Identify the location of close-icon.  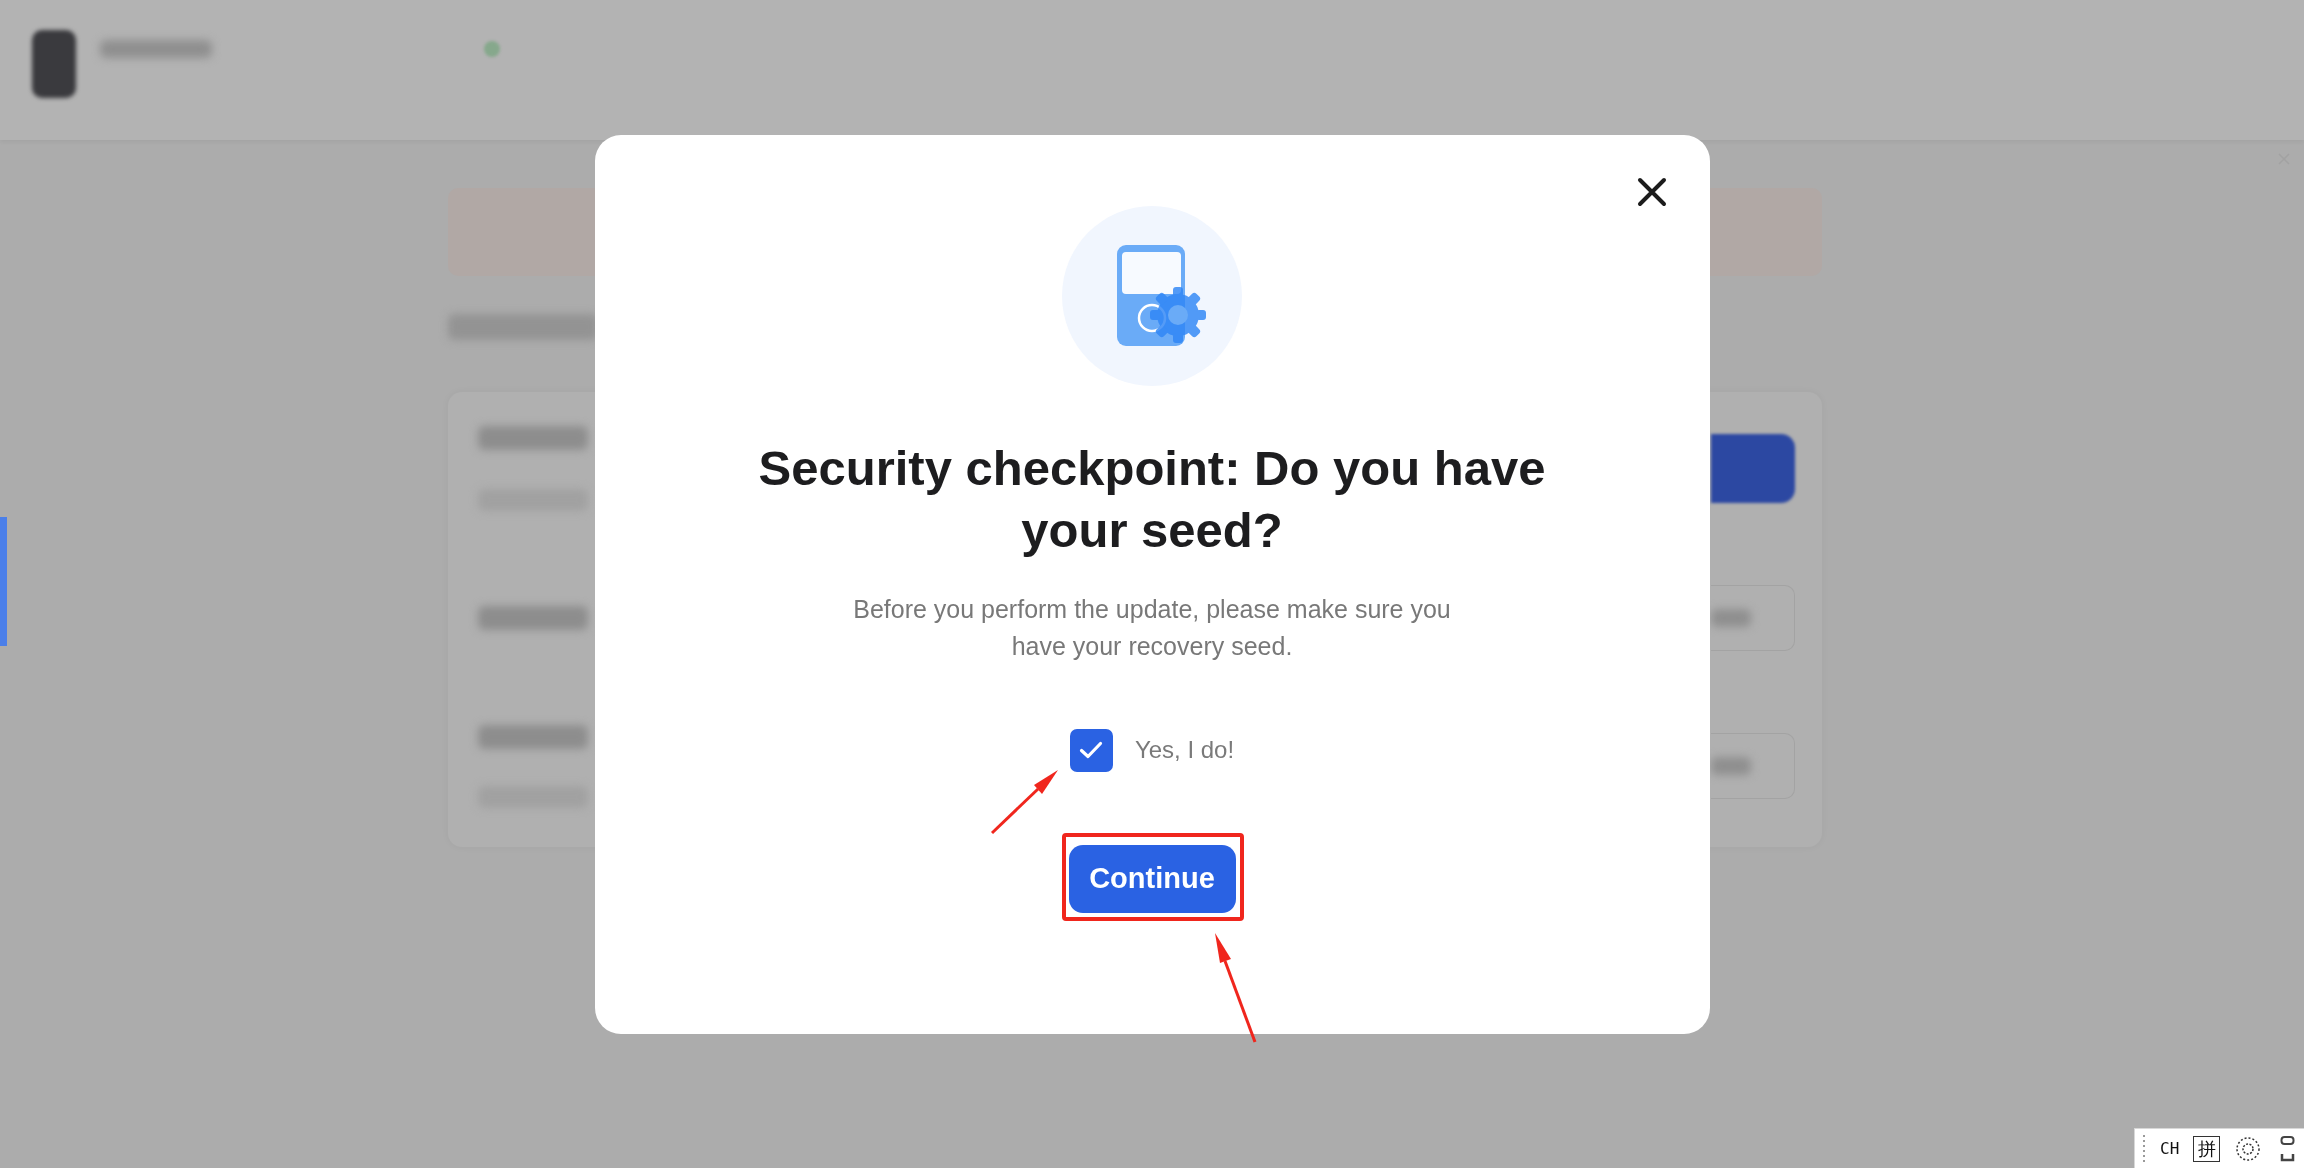
(1651, 191).